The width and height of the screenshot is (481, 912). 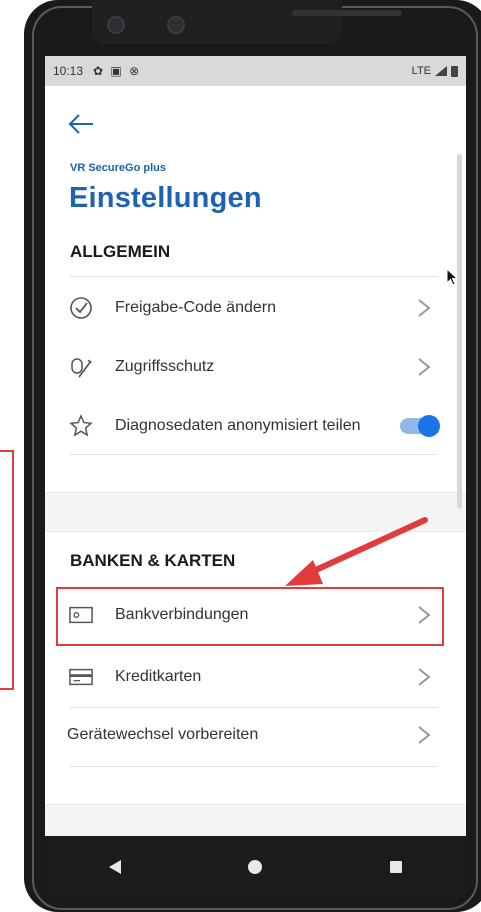 What do you see at coordinates (68, 71) in the screenshot?
I see `status-time: 10:13` at bounding box center [68, 71].